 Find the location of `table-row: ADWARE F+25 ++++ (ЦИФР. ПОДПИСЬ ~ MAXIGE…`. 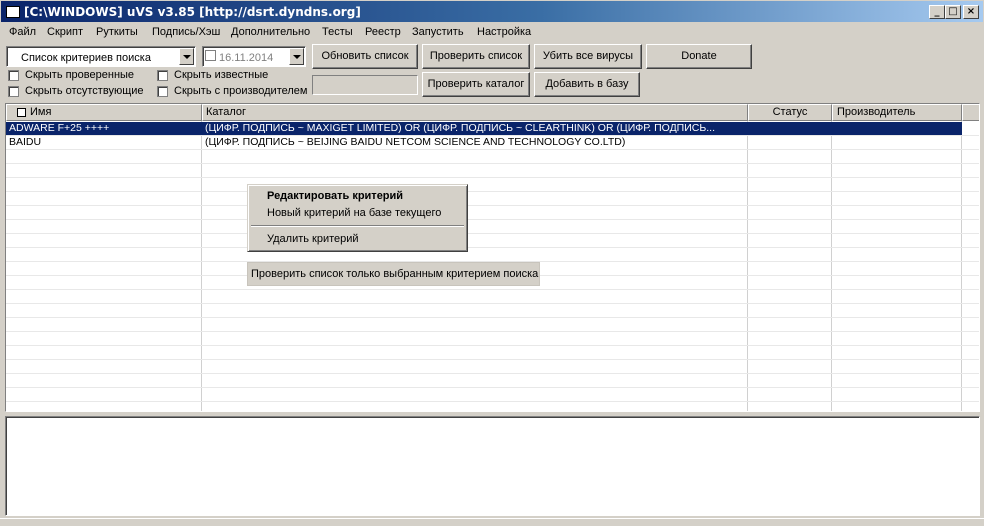

table-row: ADWARE F+25 ++++ (ЦИФР. ПОДПИСЬ ~ MAXIGE… is located at coordinates (484, 128).